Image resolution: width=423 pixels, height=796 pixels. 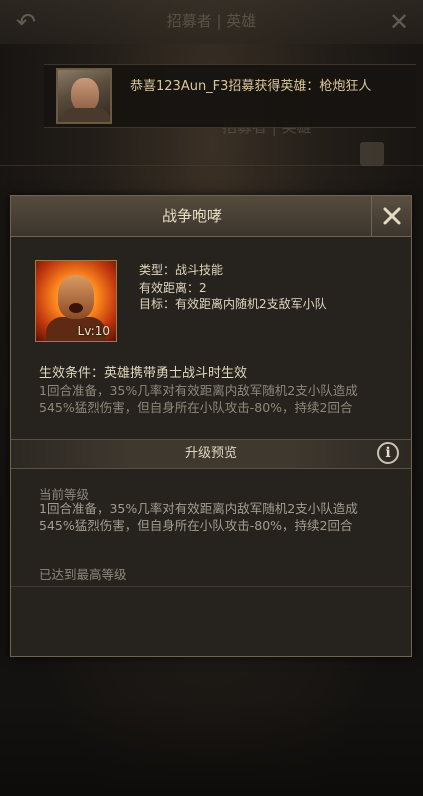 I want to click on upgrade-preview-title: 升级预览, so click(x=210, y=453).